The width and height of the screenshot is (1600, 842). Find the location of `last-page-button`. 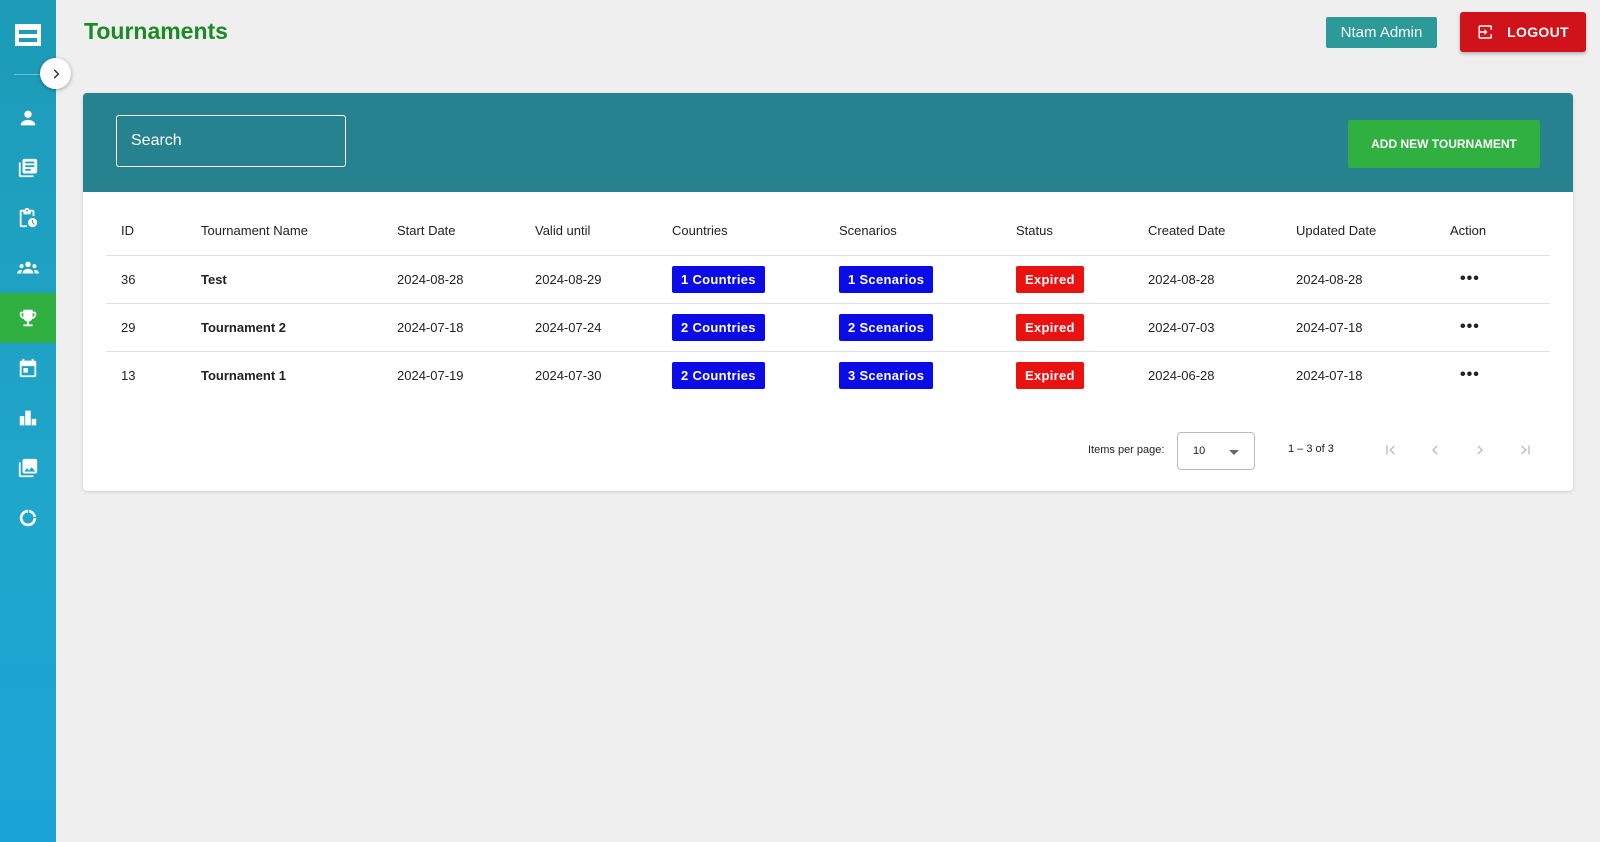

last-page-button is located at coordinates (1525, 450).